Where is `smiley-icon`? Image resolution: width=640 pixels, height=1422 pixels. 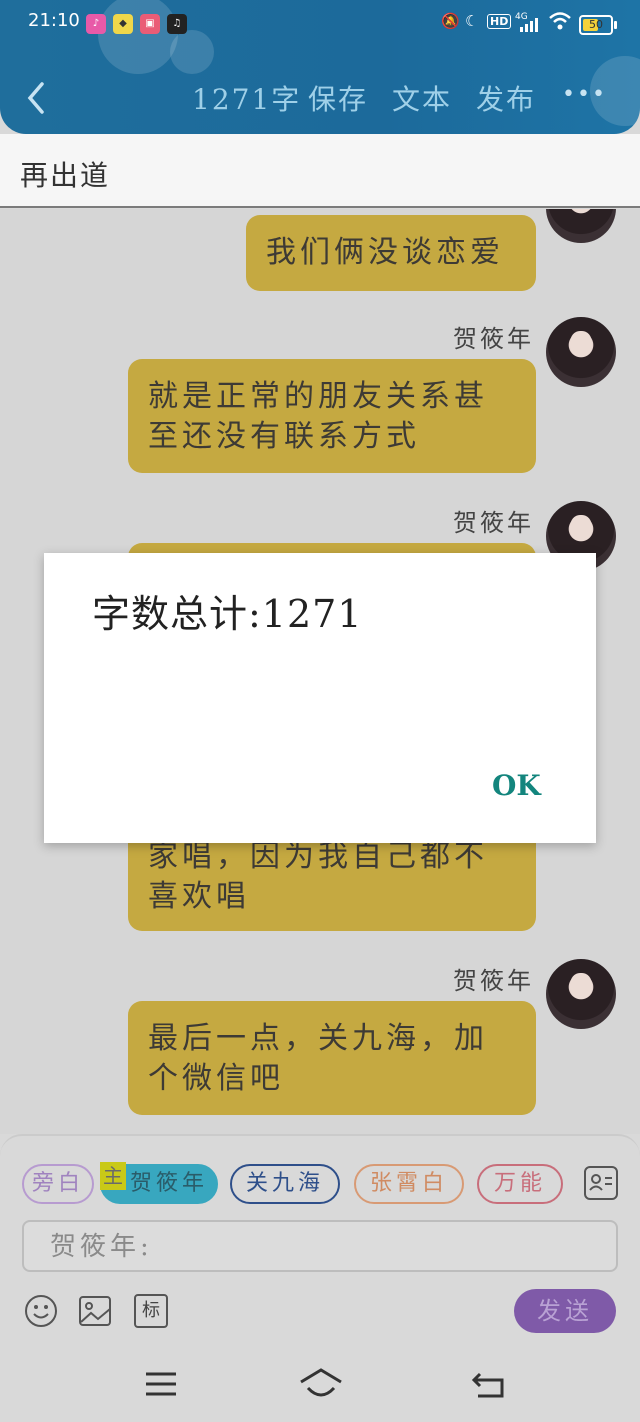
smiley-icon is located at coordinates (41, 1311).